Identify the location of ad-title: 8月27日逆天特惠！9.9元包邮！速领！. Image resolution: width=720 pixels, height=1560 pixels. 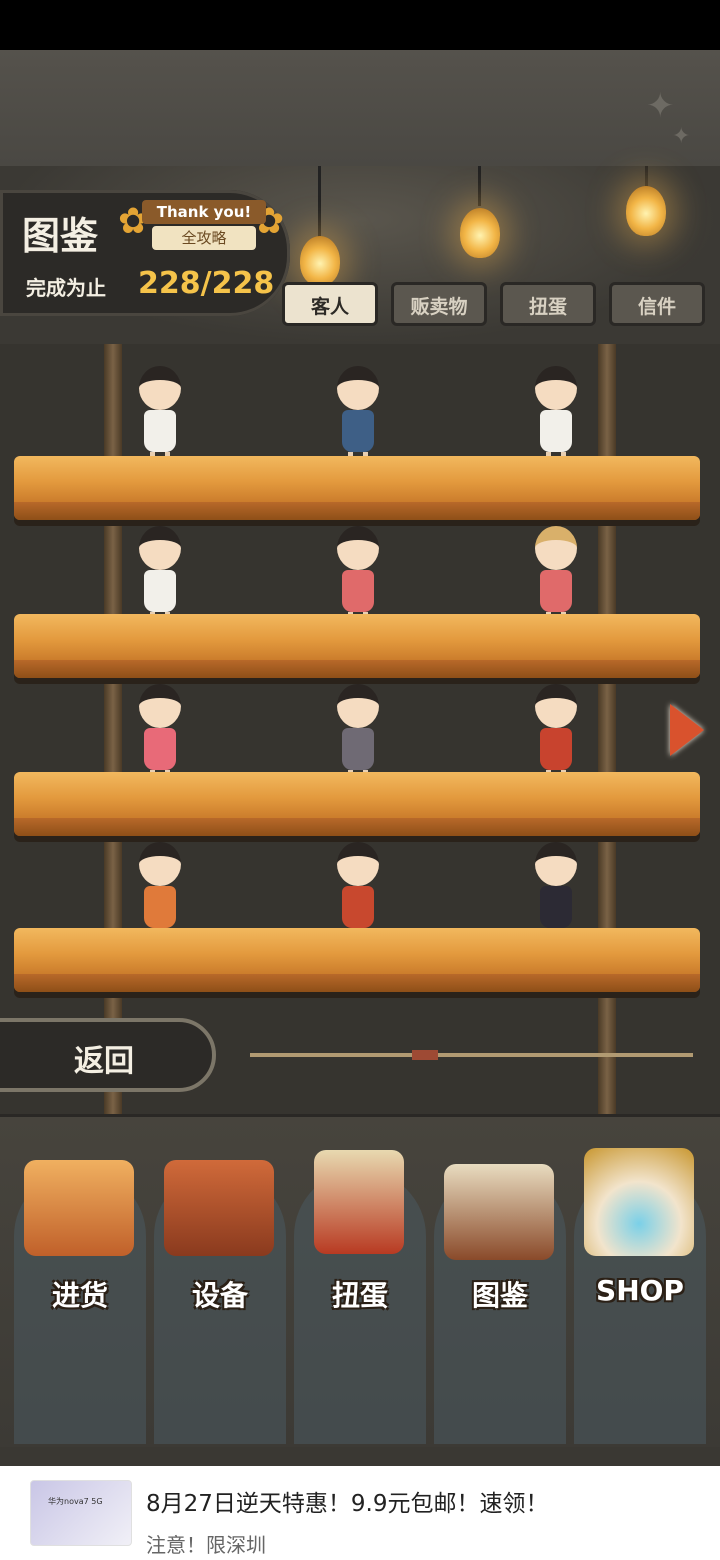
(347, 1501).